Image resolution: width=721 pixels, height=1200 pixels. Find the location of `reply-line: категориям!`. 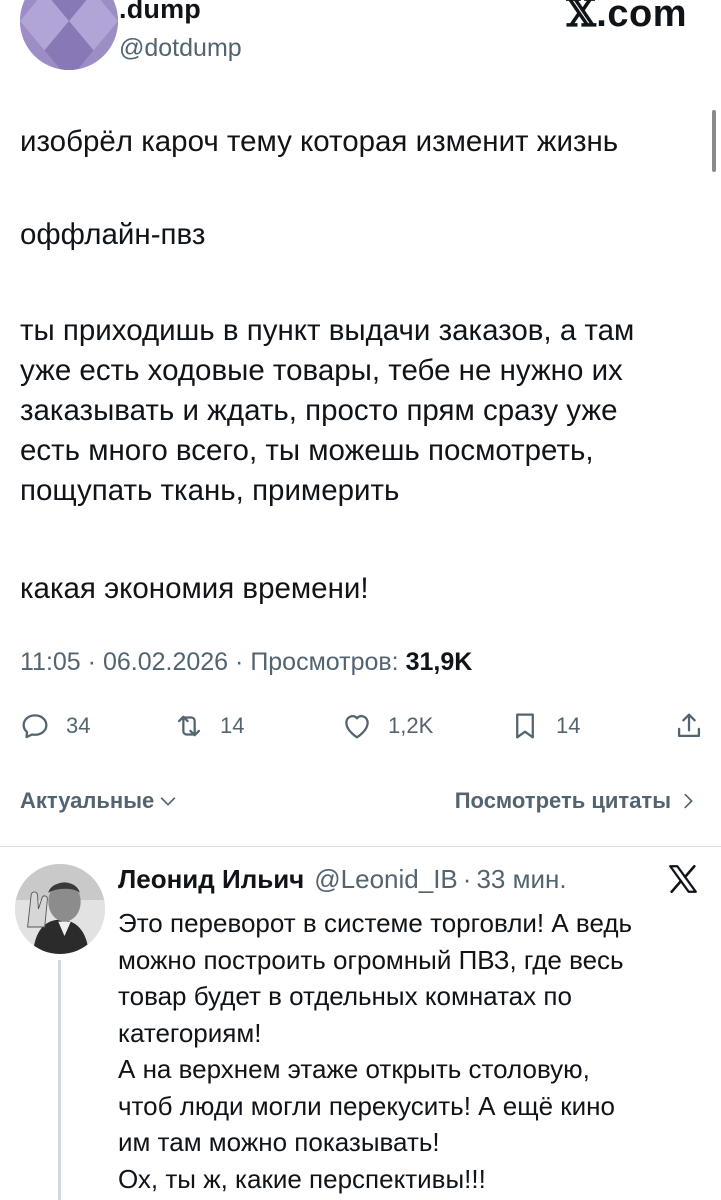

reply-line: категориям! is located at coordinates (190, 1032).